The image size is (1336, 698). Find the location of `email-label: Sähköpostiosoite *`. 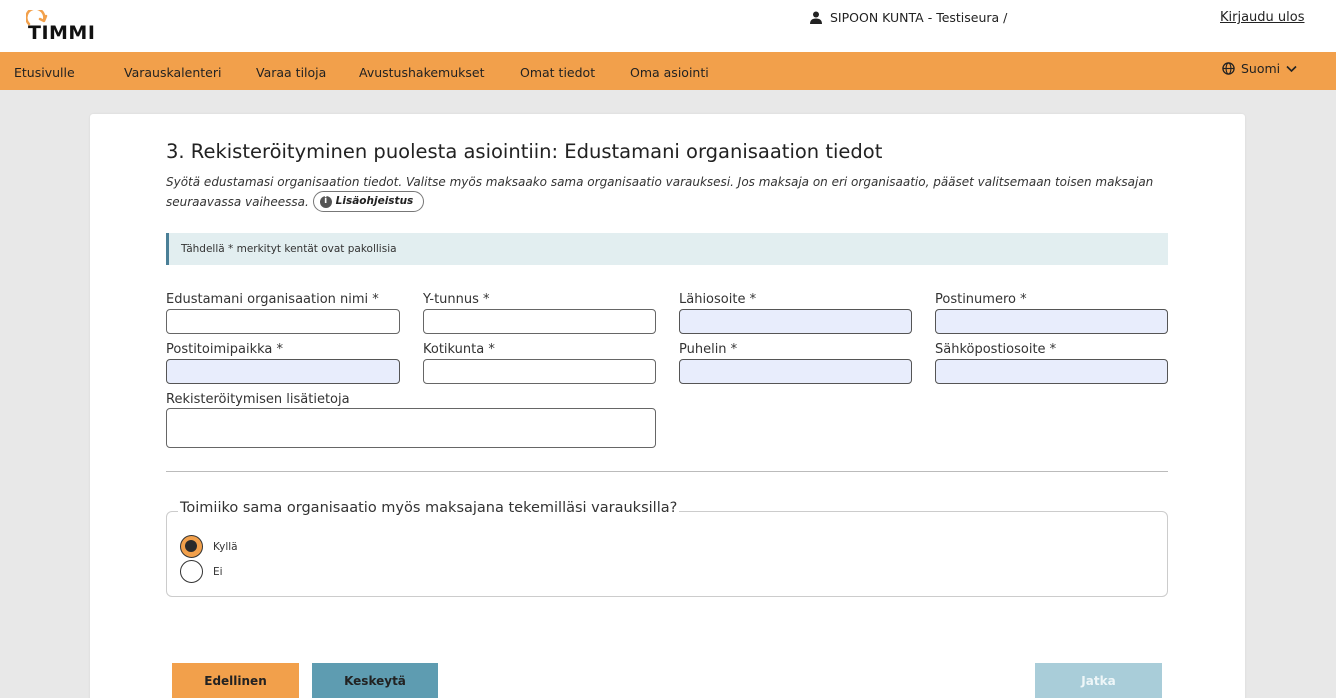

email-label: Sähköpostiosoite * is located at coordinates (996, 349).